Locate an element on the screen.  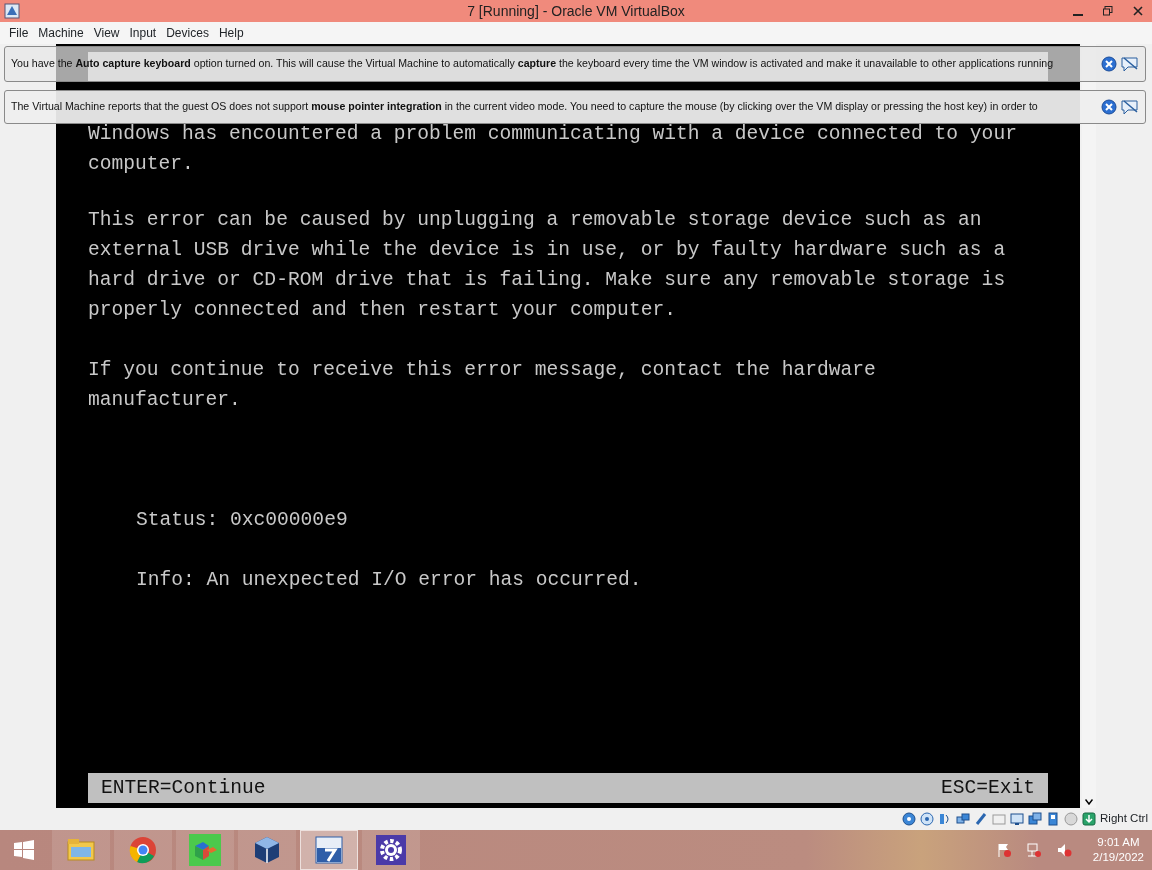
notification-text: The Virtual Machine reports that the guest OS does not support mouse pointer integration in the current video mode. You need to capture the mouse (by clicking over the VM display or pressing the host key) in order to is located at coordinates (525, 107).